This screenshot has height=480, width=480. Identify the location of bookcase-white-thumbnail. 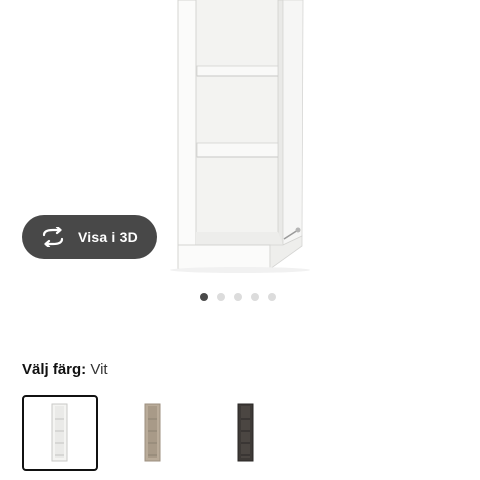
(59, 432).